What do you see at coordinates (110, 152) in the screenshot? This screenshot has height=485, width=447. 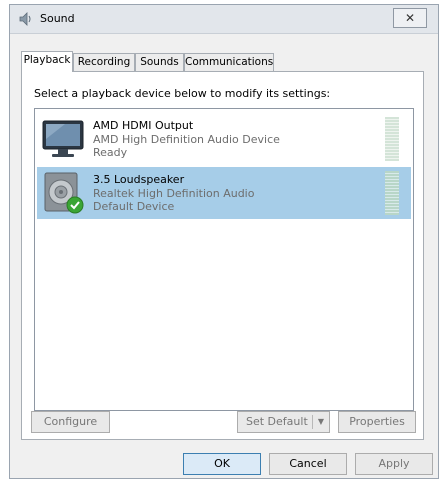 I see `device-status: Ready` at bounding box center [110, 152].